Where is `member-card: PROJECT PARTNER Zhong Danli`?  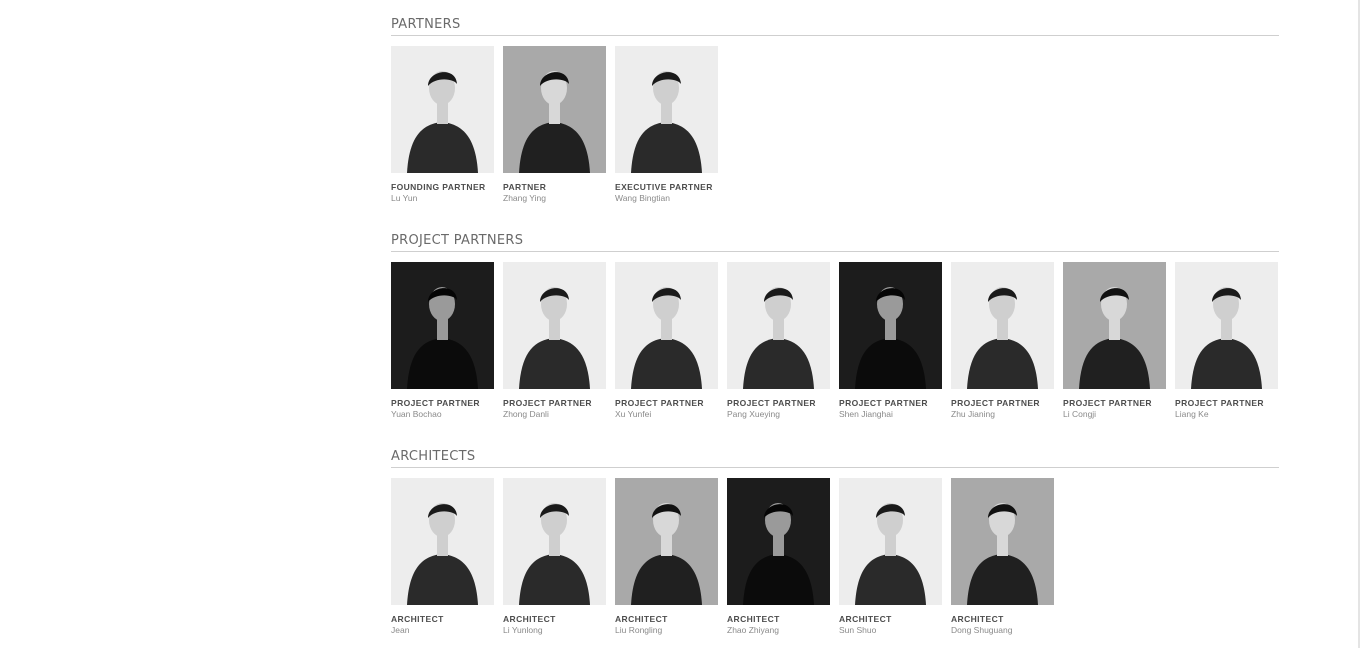
member-card: PROJECT PARTNER Zhong Danli is located at coordinates (554, 347).